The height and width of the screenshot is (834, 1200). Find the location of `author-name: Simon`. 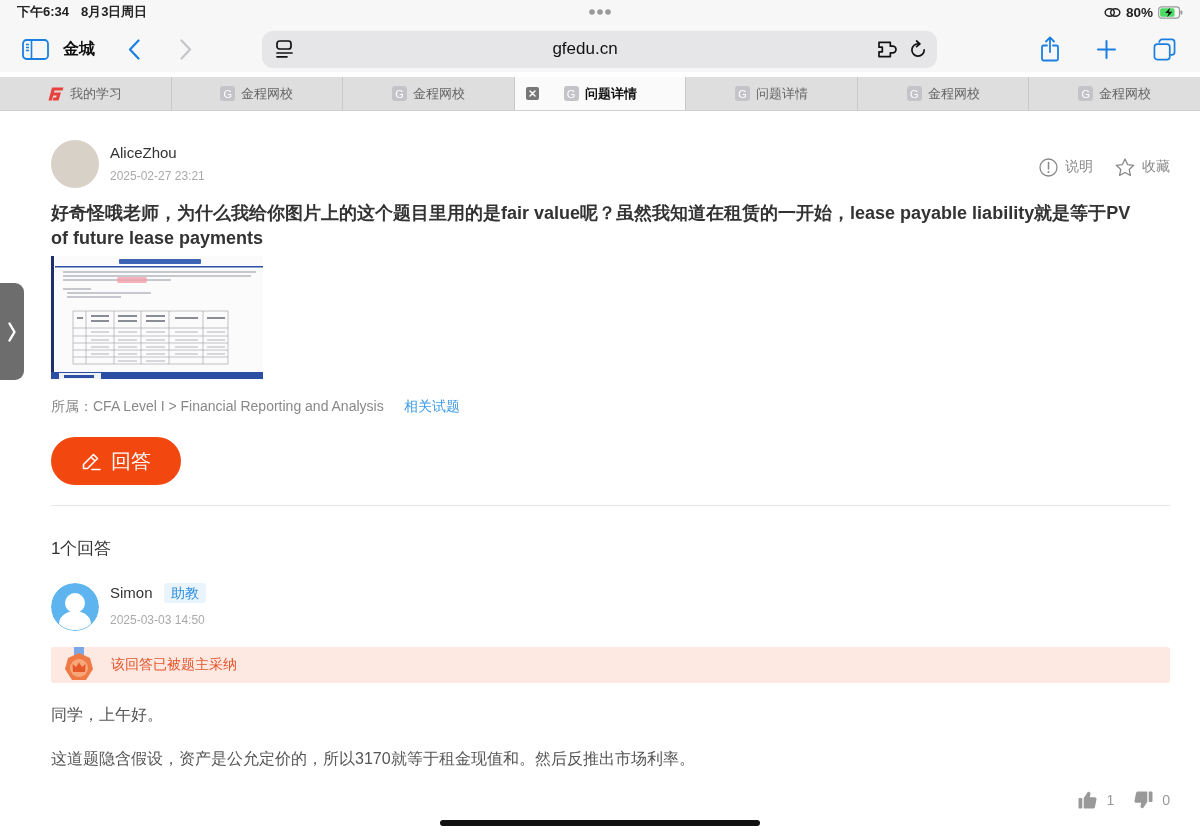

author-name: Simon is located at coordinates (131, 593).